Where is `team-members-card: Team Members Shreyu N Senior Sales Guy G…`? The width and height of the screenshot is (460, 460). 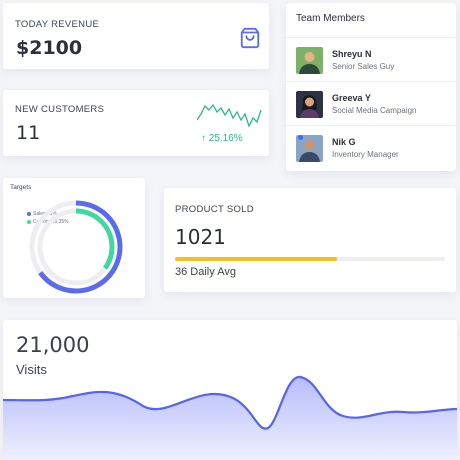
team-members-card: Team Members Shreyu N Senior Sales Guy G… is located at coordinates (371, 87).